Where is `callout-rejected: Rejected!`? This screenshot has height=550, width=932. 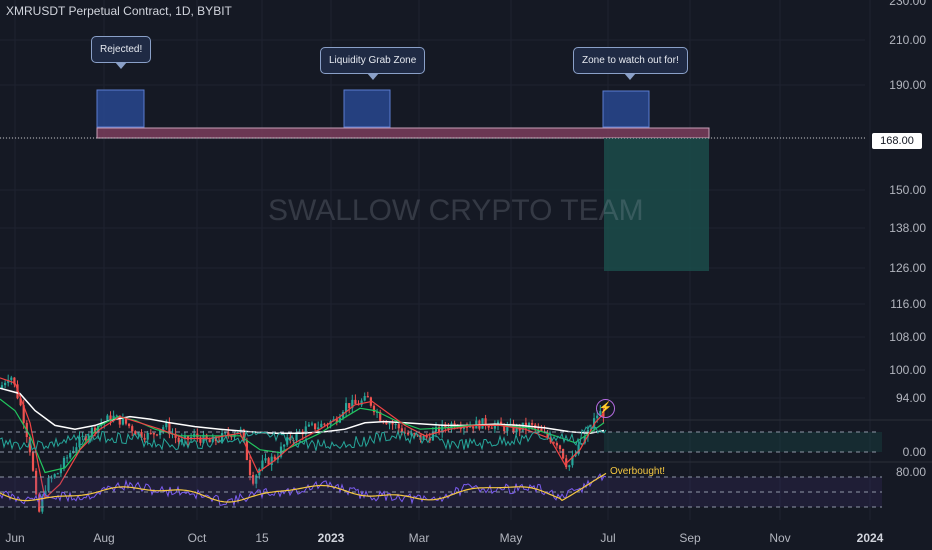 callout-rejected: Rejected! is located at coordinates (121, 52).